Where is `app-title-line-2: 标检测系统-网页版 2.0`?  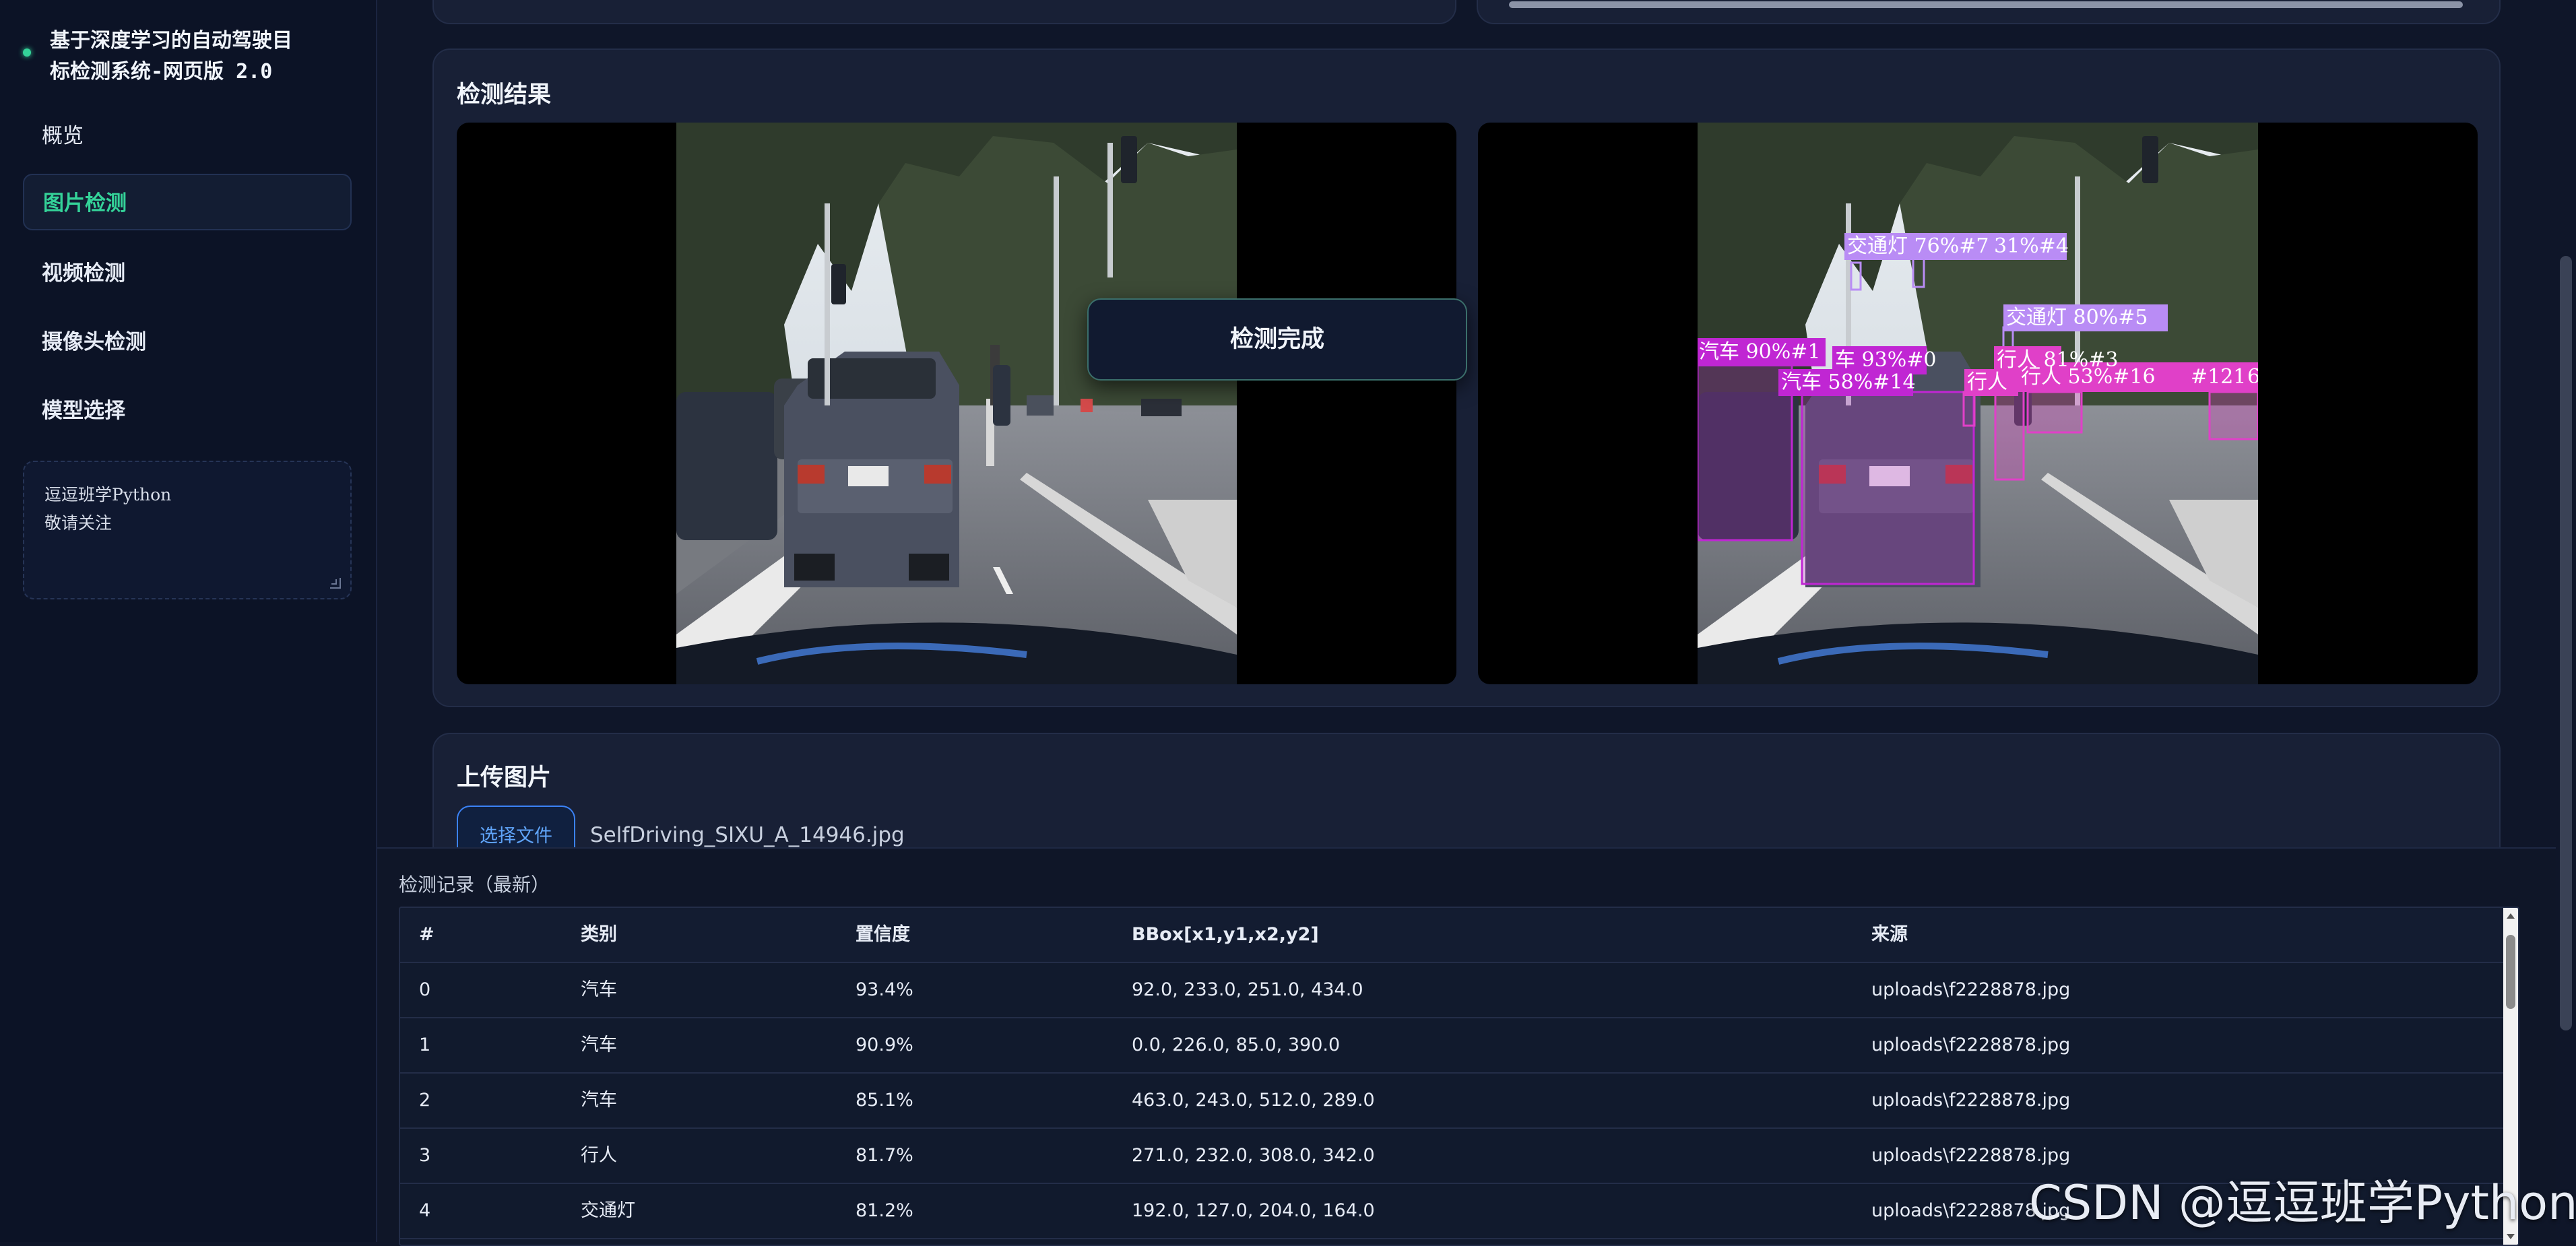 app-title-line-2: 标检测系统-网页版 2.0 is located at coordinates (161, 72).